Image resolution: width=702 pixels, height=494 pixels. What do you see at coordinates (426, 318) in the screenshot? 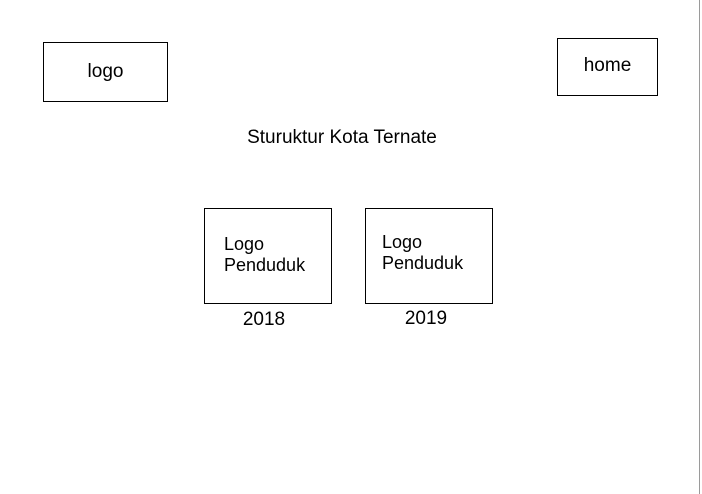
I see `card-year-label: 2019` at bounding box center [426, 318].